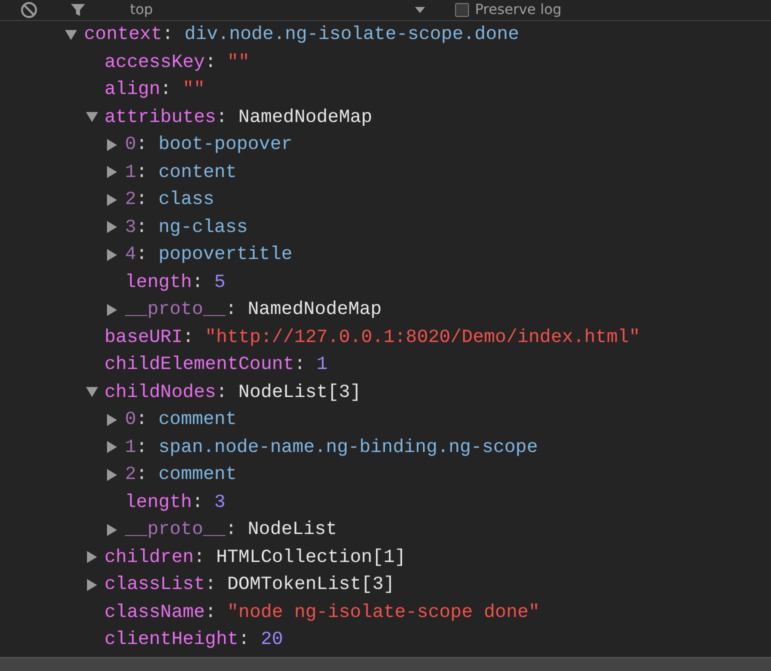 The image size is (771, 671). I want to click on property-entry: align: "", so click(154, 89).